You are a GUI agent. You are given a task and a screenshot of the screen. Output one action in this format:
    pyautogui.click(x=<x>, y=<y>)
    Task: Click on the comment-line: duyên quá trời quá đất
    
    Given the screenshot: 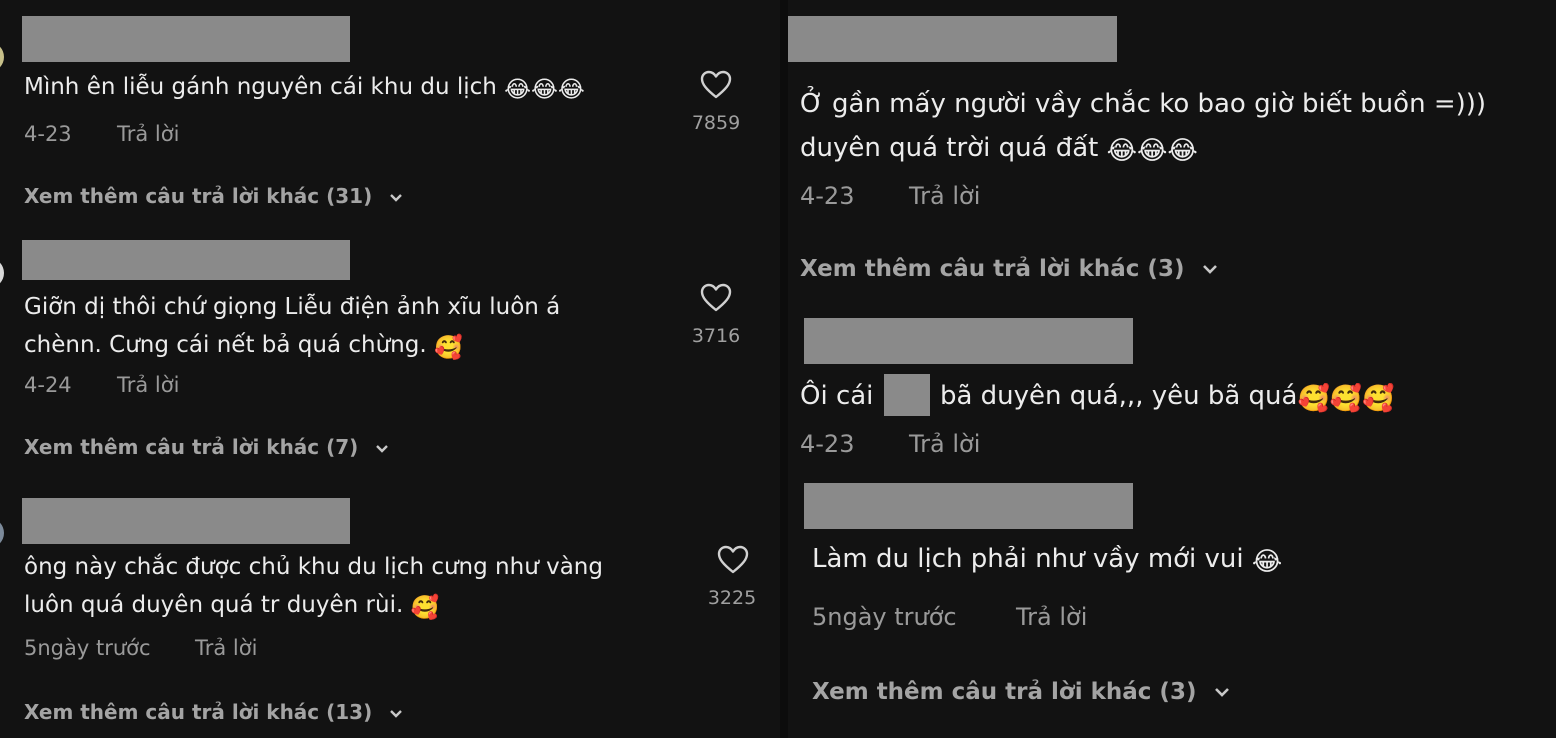 What is the action you would take?
    pyautogui.click(x=949, y=148)
    